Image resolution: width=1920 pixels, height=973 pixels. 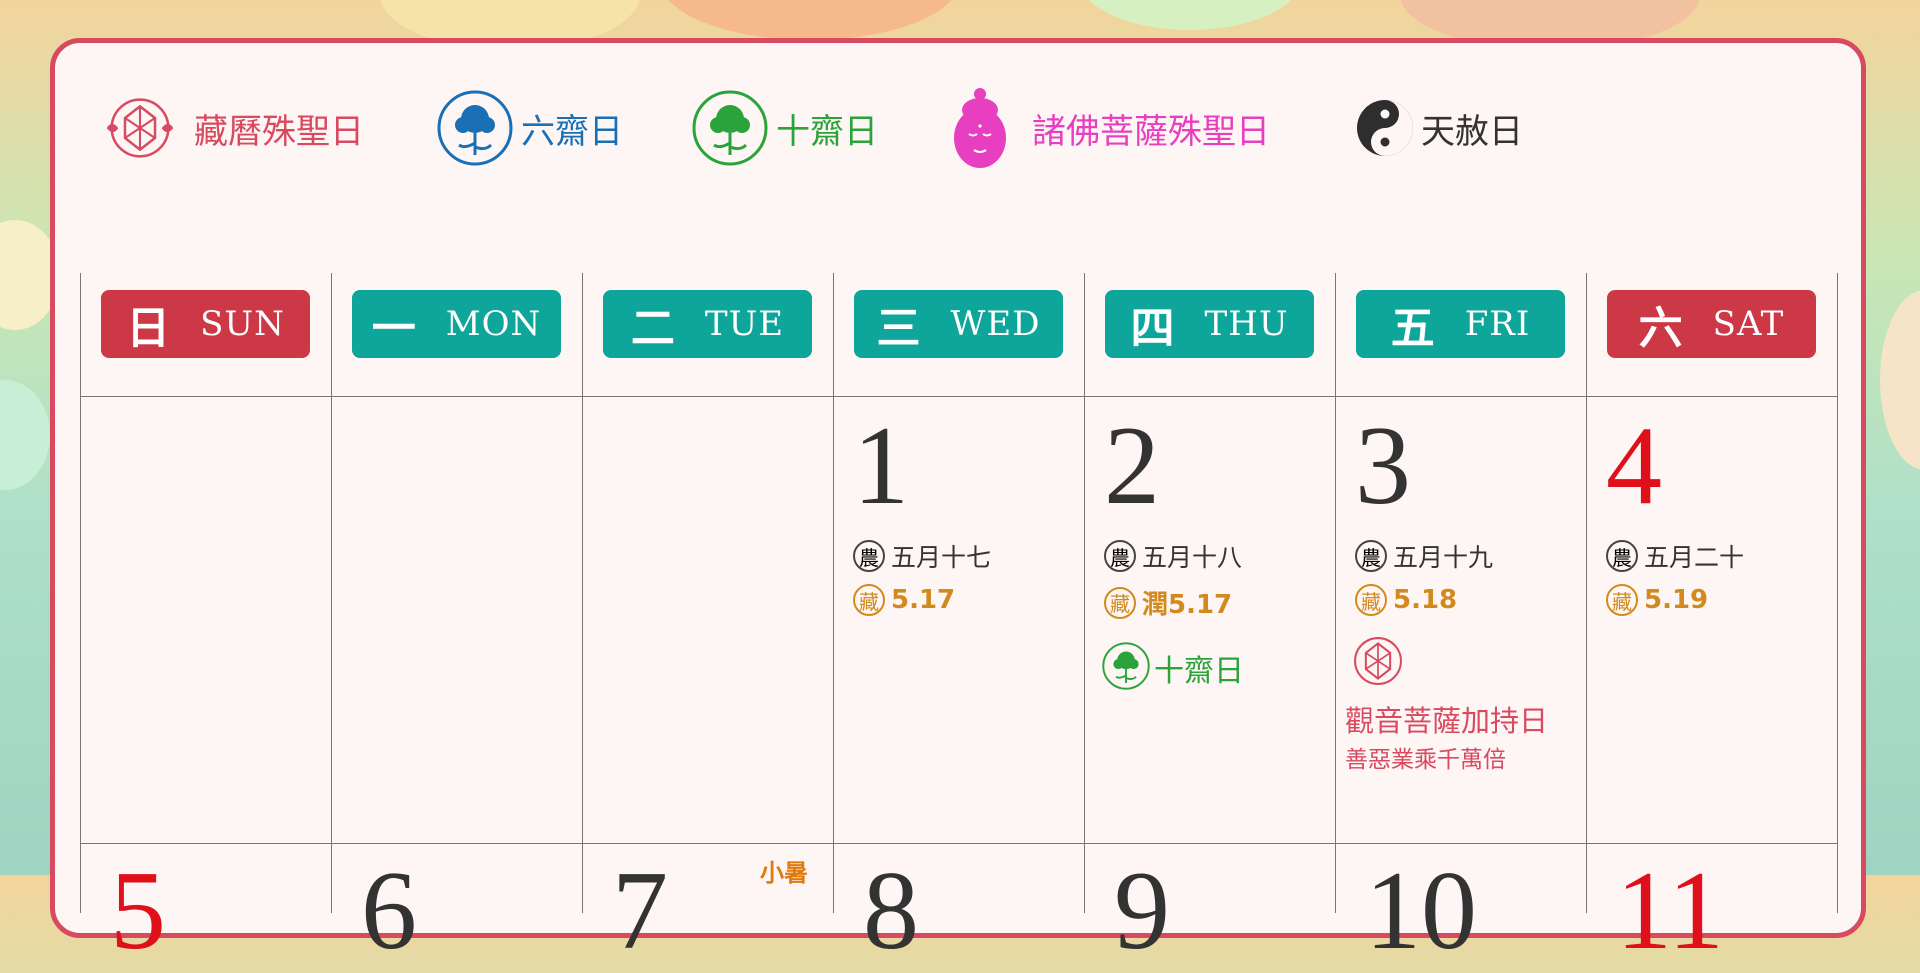 What do you see at coordinates (1676, 600) in the screenshot?
I see `tibetan-text: 5.19` at bounding box center [1676, 600].